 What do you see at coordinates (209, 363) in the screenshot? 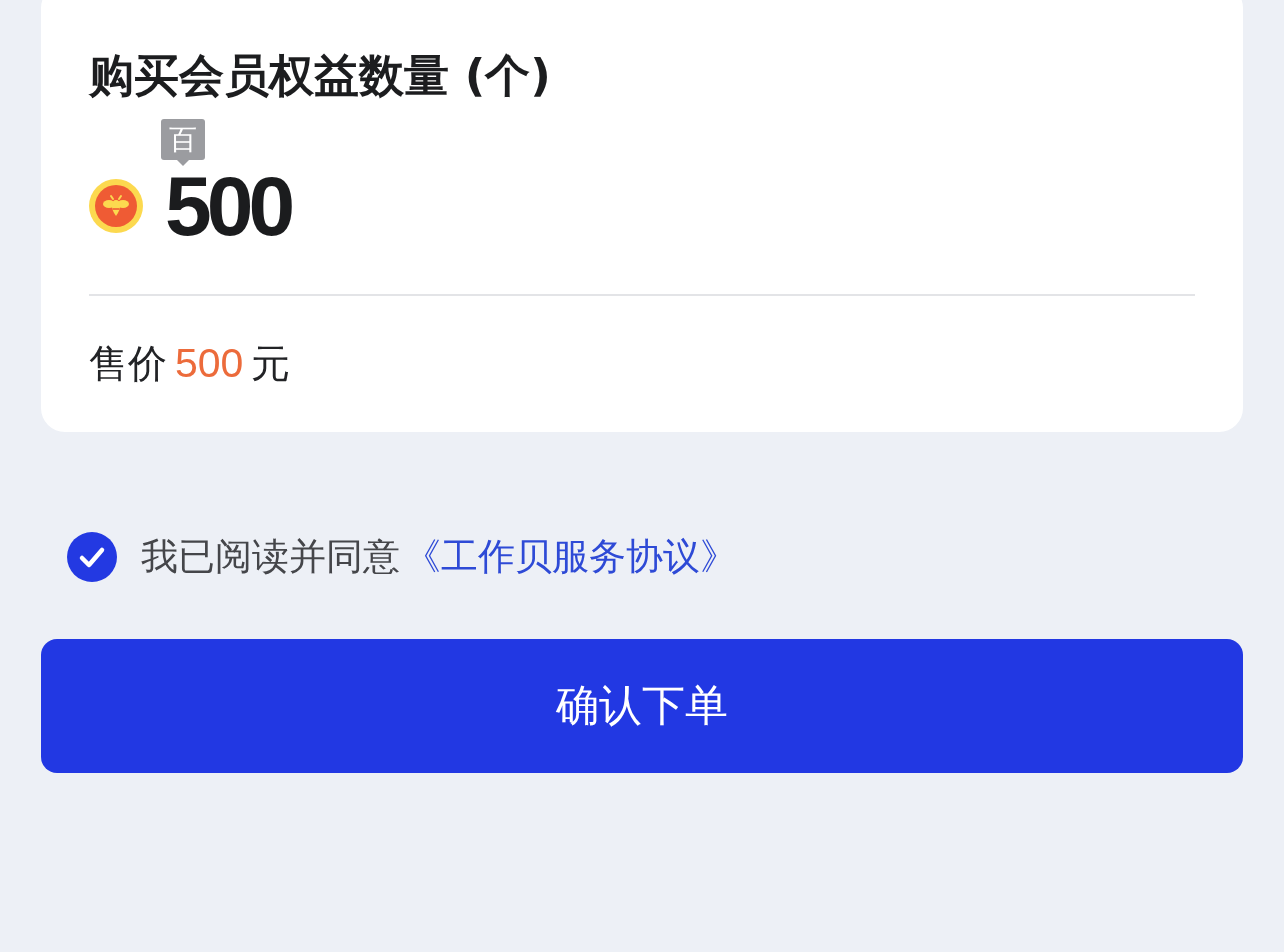
I see `price-amount: 500` at bounding box center [209, 363].